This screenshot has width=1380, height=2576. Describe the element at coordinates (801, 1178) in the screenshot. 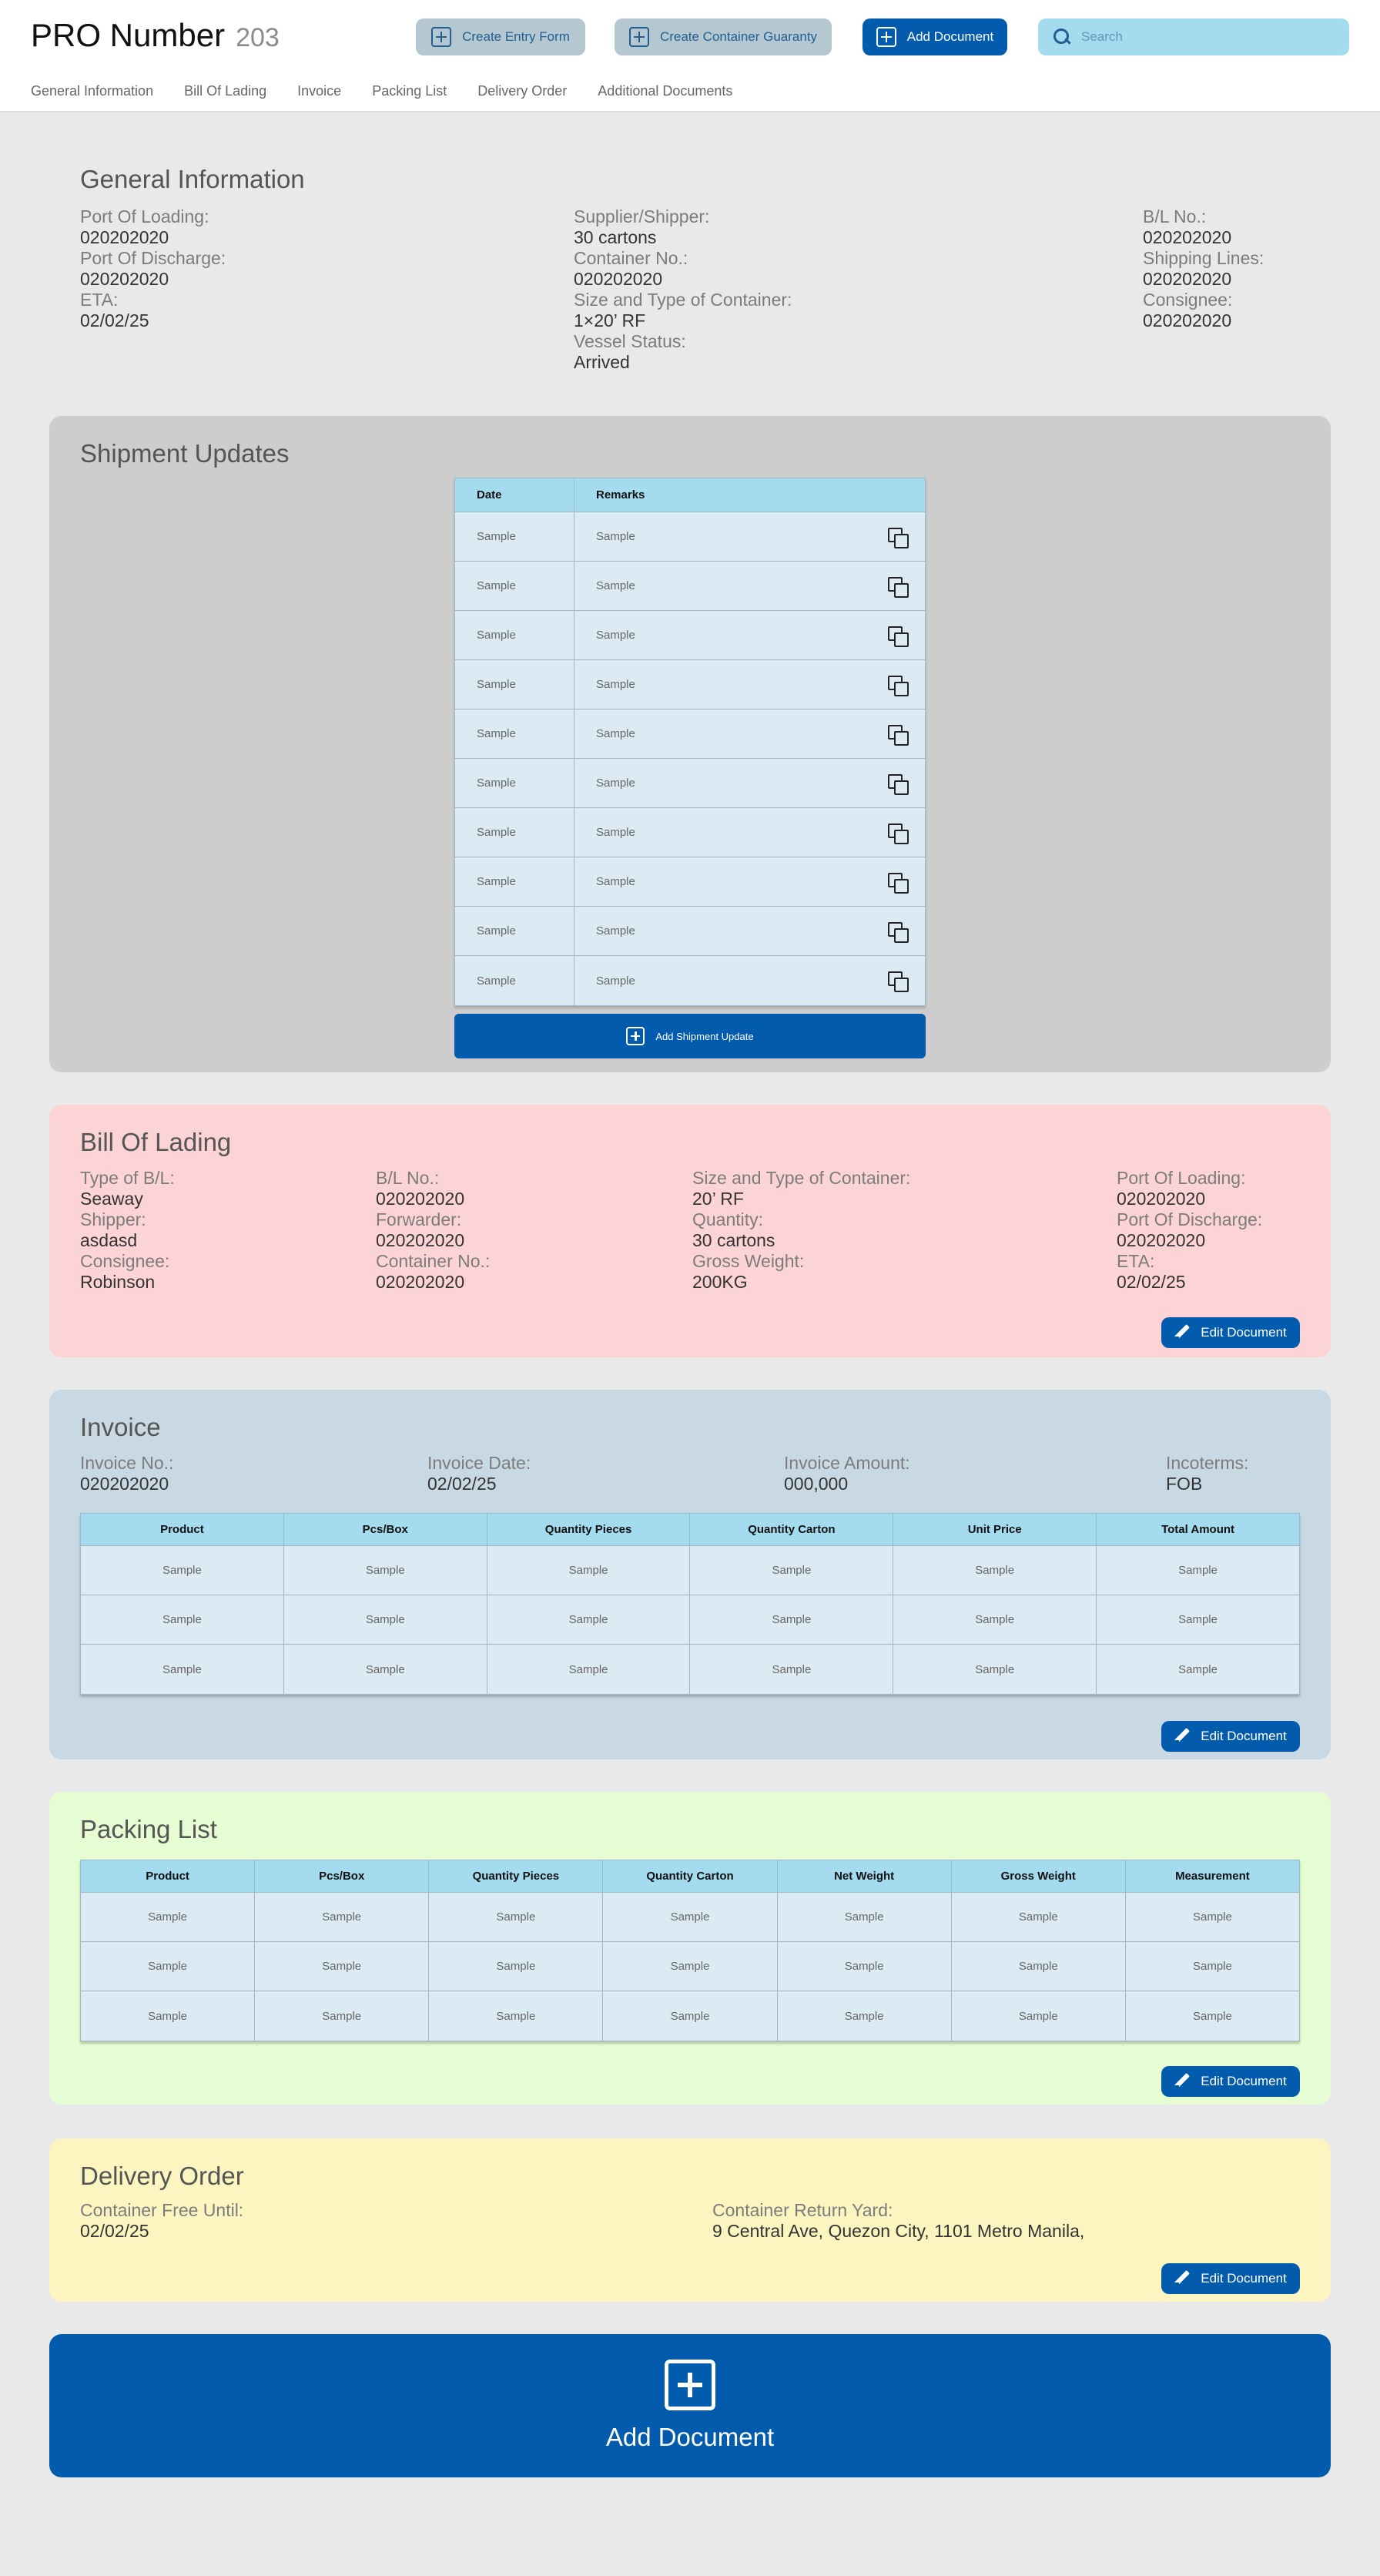

I see `size-type-label: Size and Type of Container:` at that location.